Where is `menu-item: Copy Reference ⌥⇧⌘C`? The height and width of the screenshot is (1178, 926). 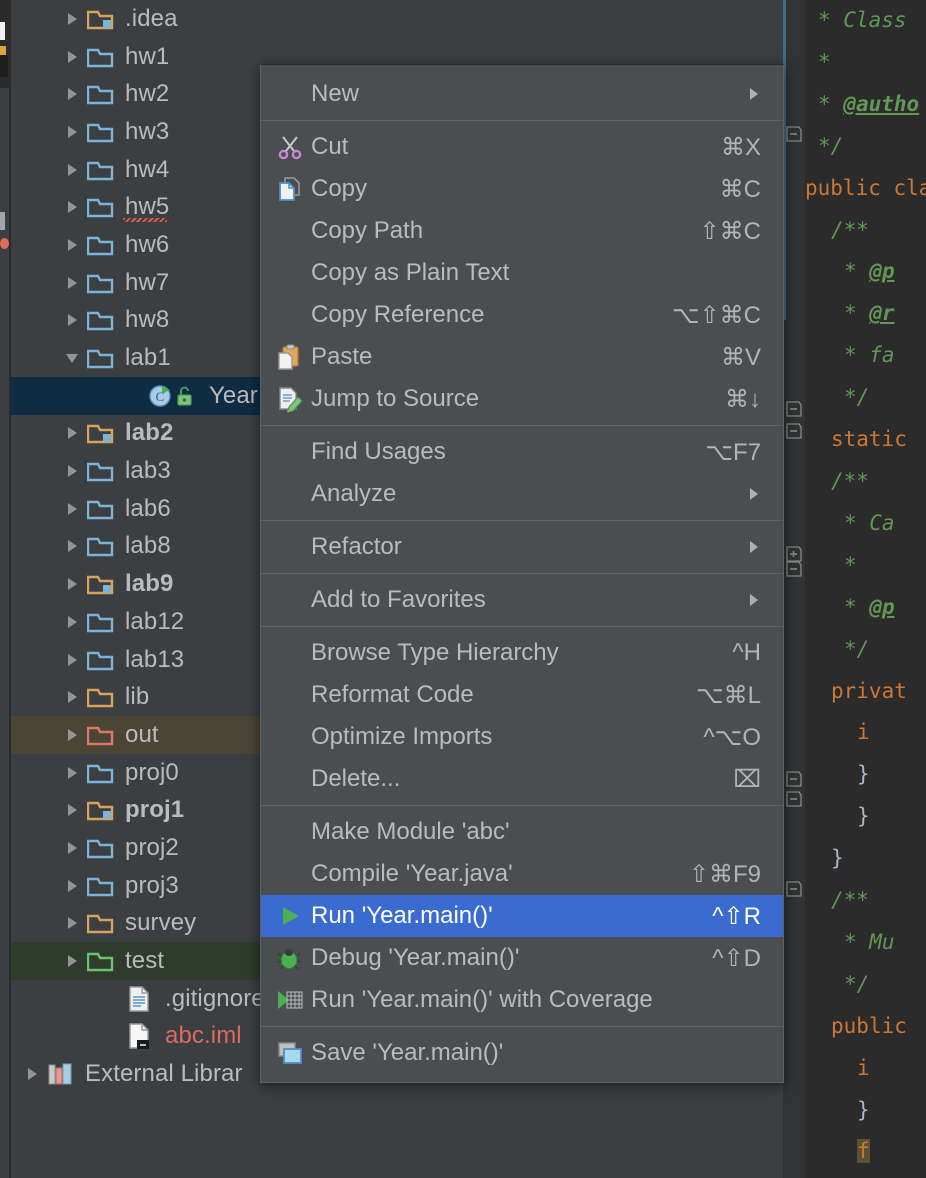
menu-item: Copy Reference ⌥⇧⌘C is located at coordinates (522, 315).